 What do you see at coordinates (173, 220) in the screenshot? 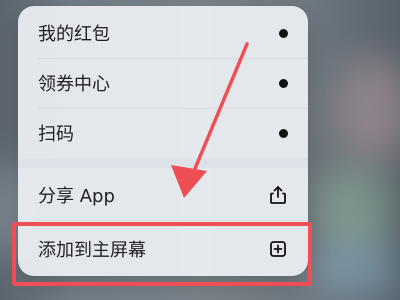
I see `menu-separator` at bounding box center [173, 220].